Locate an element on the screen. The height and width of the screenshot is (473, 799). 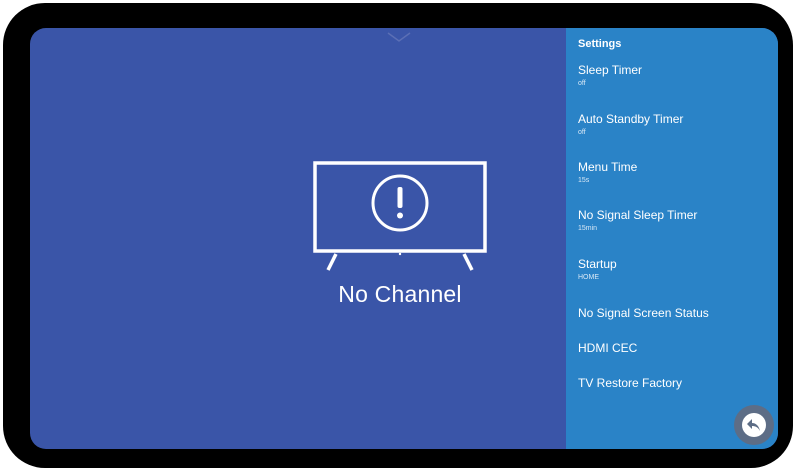
menu-item-no-signal-sleep-timer: No Signal Sleep Timer 15min is located at coordinates (672, 228).